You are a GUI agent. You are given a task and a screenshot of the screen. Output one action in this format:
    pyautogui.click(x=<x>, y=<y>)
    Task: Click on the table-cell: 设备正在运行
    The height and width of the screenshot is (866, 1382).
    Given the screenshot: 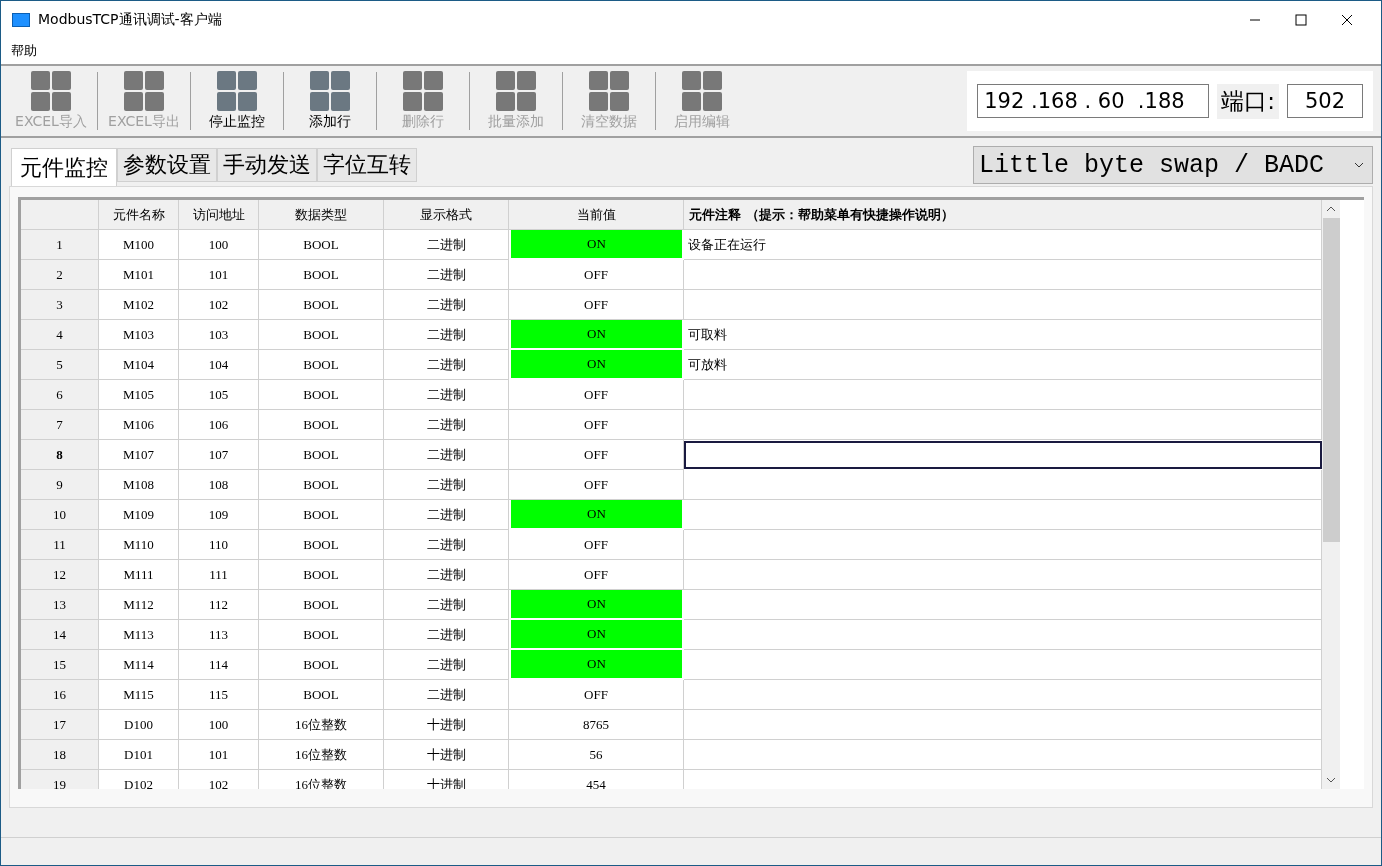 What is the action you would take?
    pyautogui.click(x=1003, y=245)
    